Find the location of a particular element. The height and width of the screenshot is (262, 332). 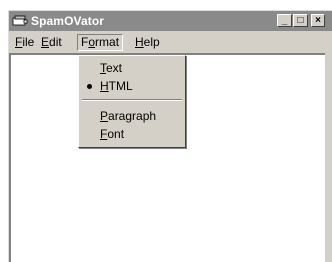

close-button: × is located at coordinates (318, 20).